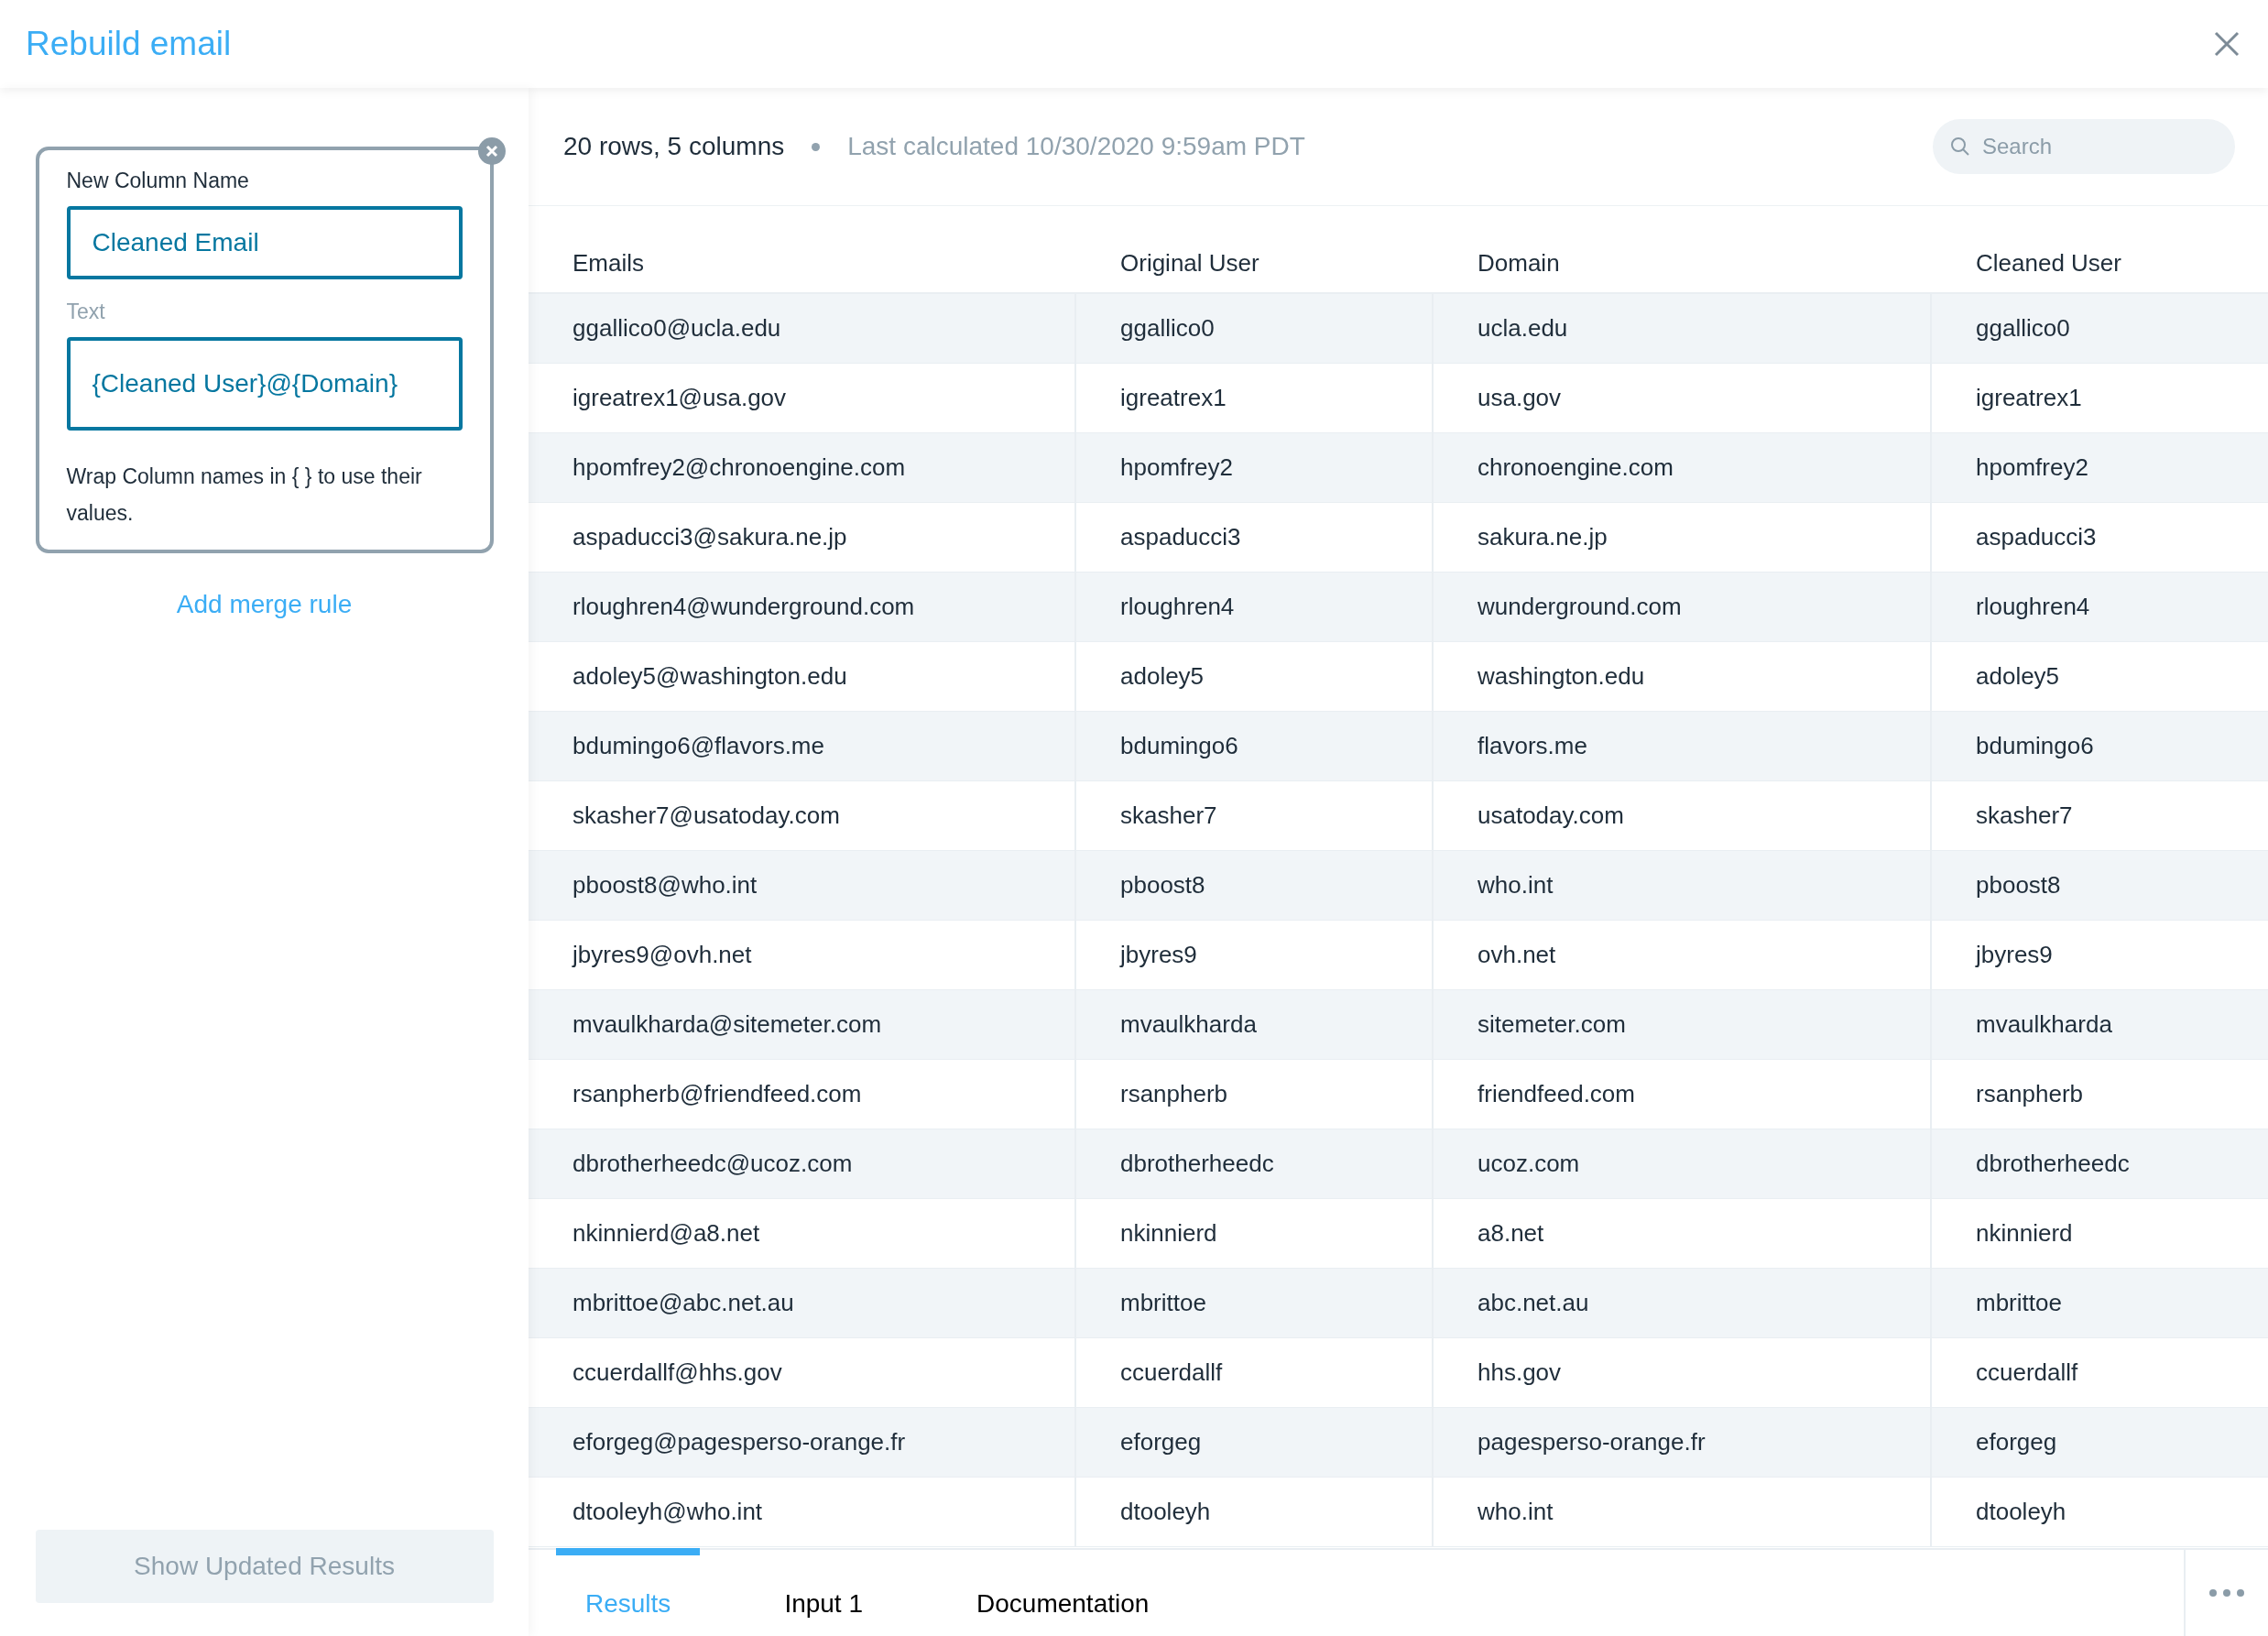  I want to click on table-cell-text: ggallico0, so click(2023, 328).